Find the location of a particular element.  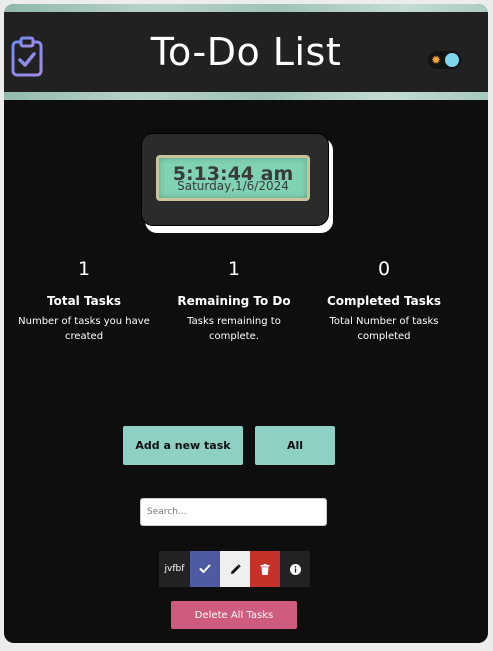

edit-task-button is located at coordinates (235, 569).